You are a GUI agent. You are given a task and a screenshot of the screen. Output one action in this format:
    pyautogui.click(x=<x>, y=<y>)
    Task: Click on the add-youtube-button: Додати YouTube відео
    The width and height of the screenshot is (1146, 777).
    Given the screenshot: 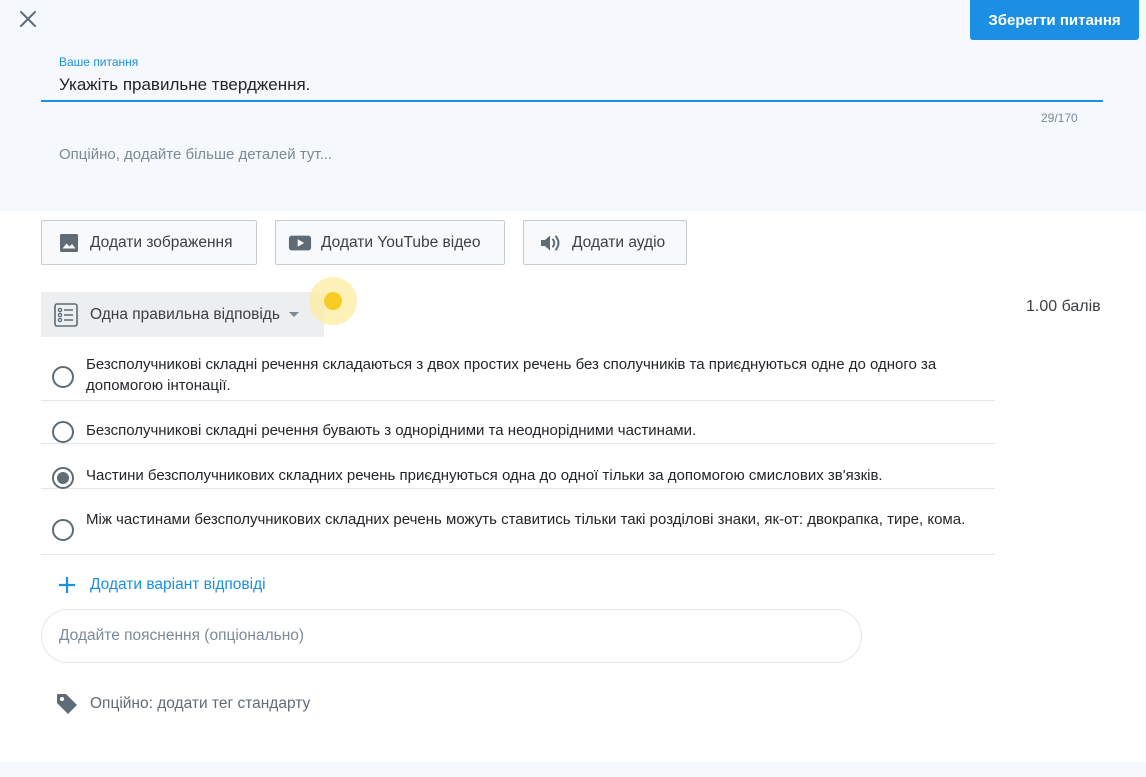 What is the action you would take?
    pyautogui.click(x=390, y=242)
    